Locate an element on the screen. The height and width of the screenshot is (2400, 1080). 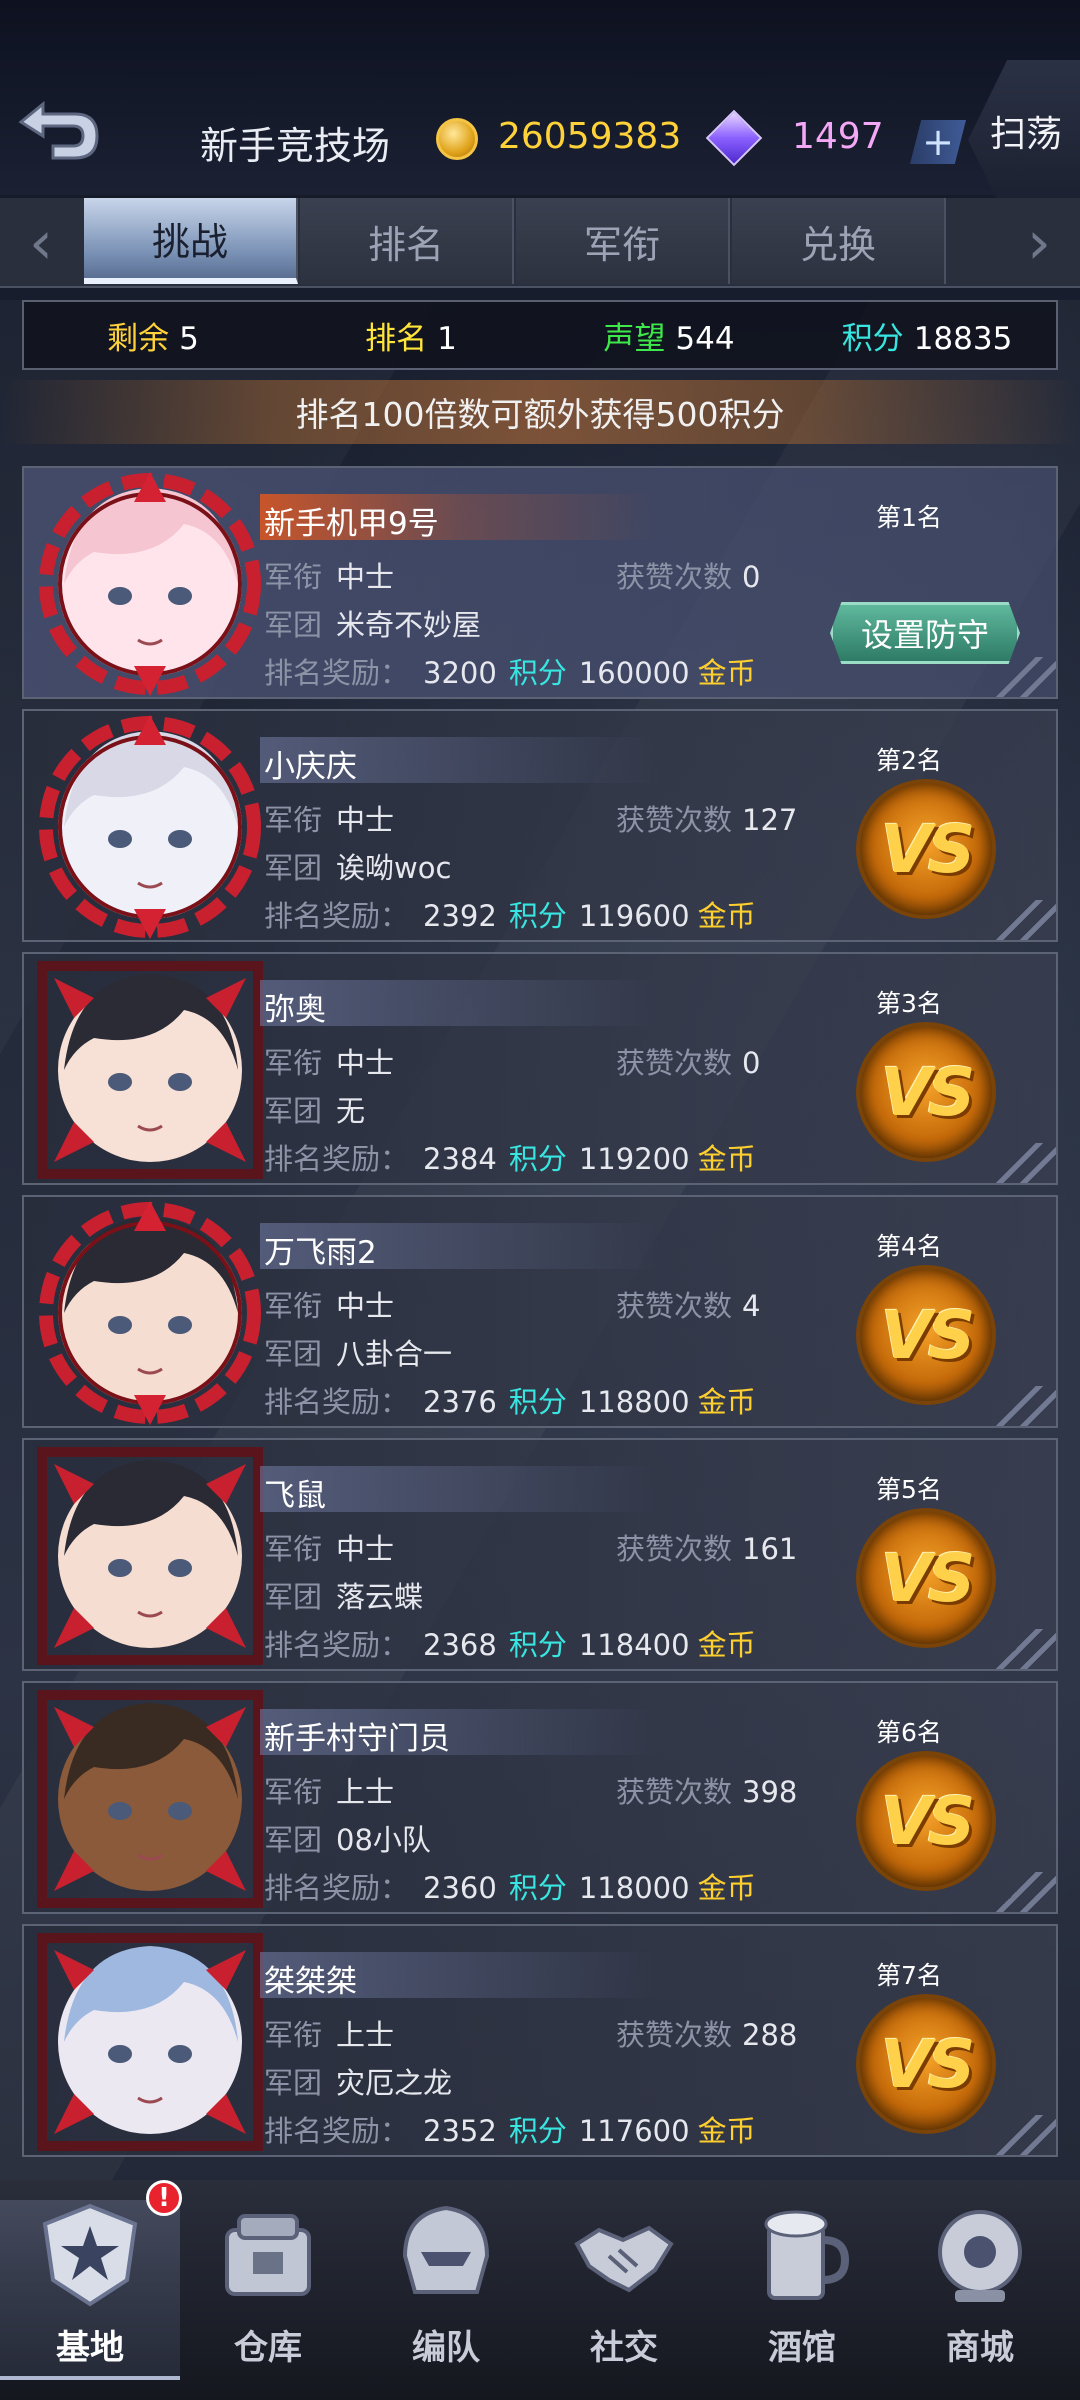
likes-row: 获赞次数 398 is located at coordinates (706, 1790).